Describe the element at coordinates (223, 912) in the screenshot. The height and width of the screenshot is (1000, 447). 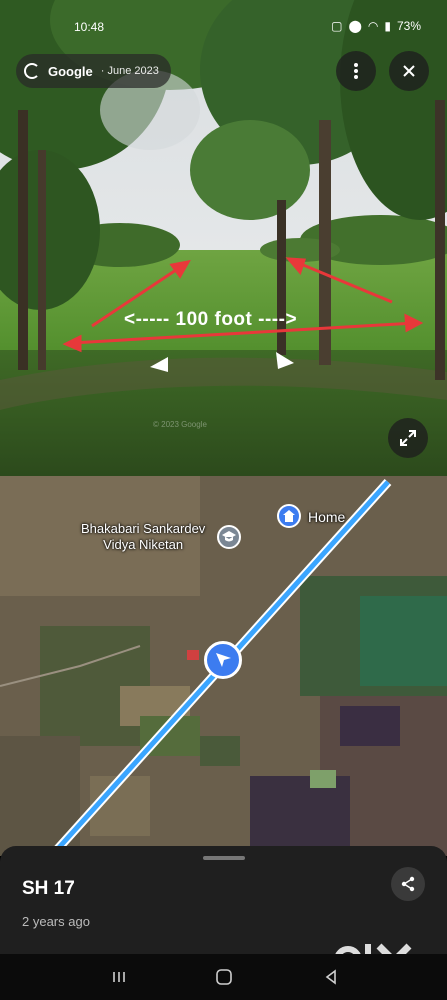
I see `place-info-sheet: SH 17 2 years ago` at that location.